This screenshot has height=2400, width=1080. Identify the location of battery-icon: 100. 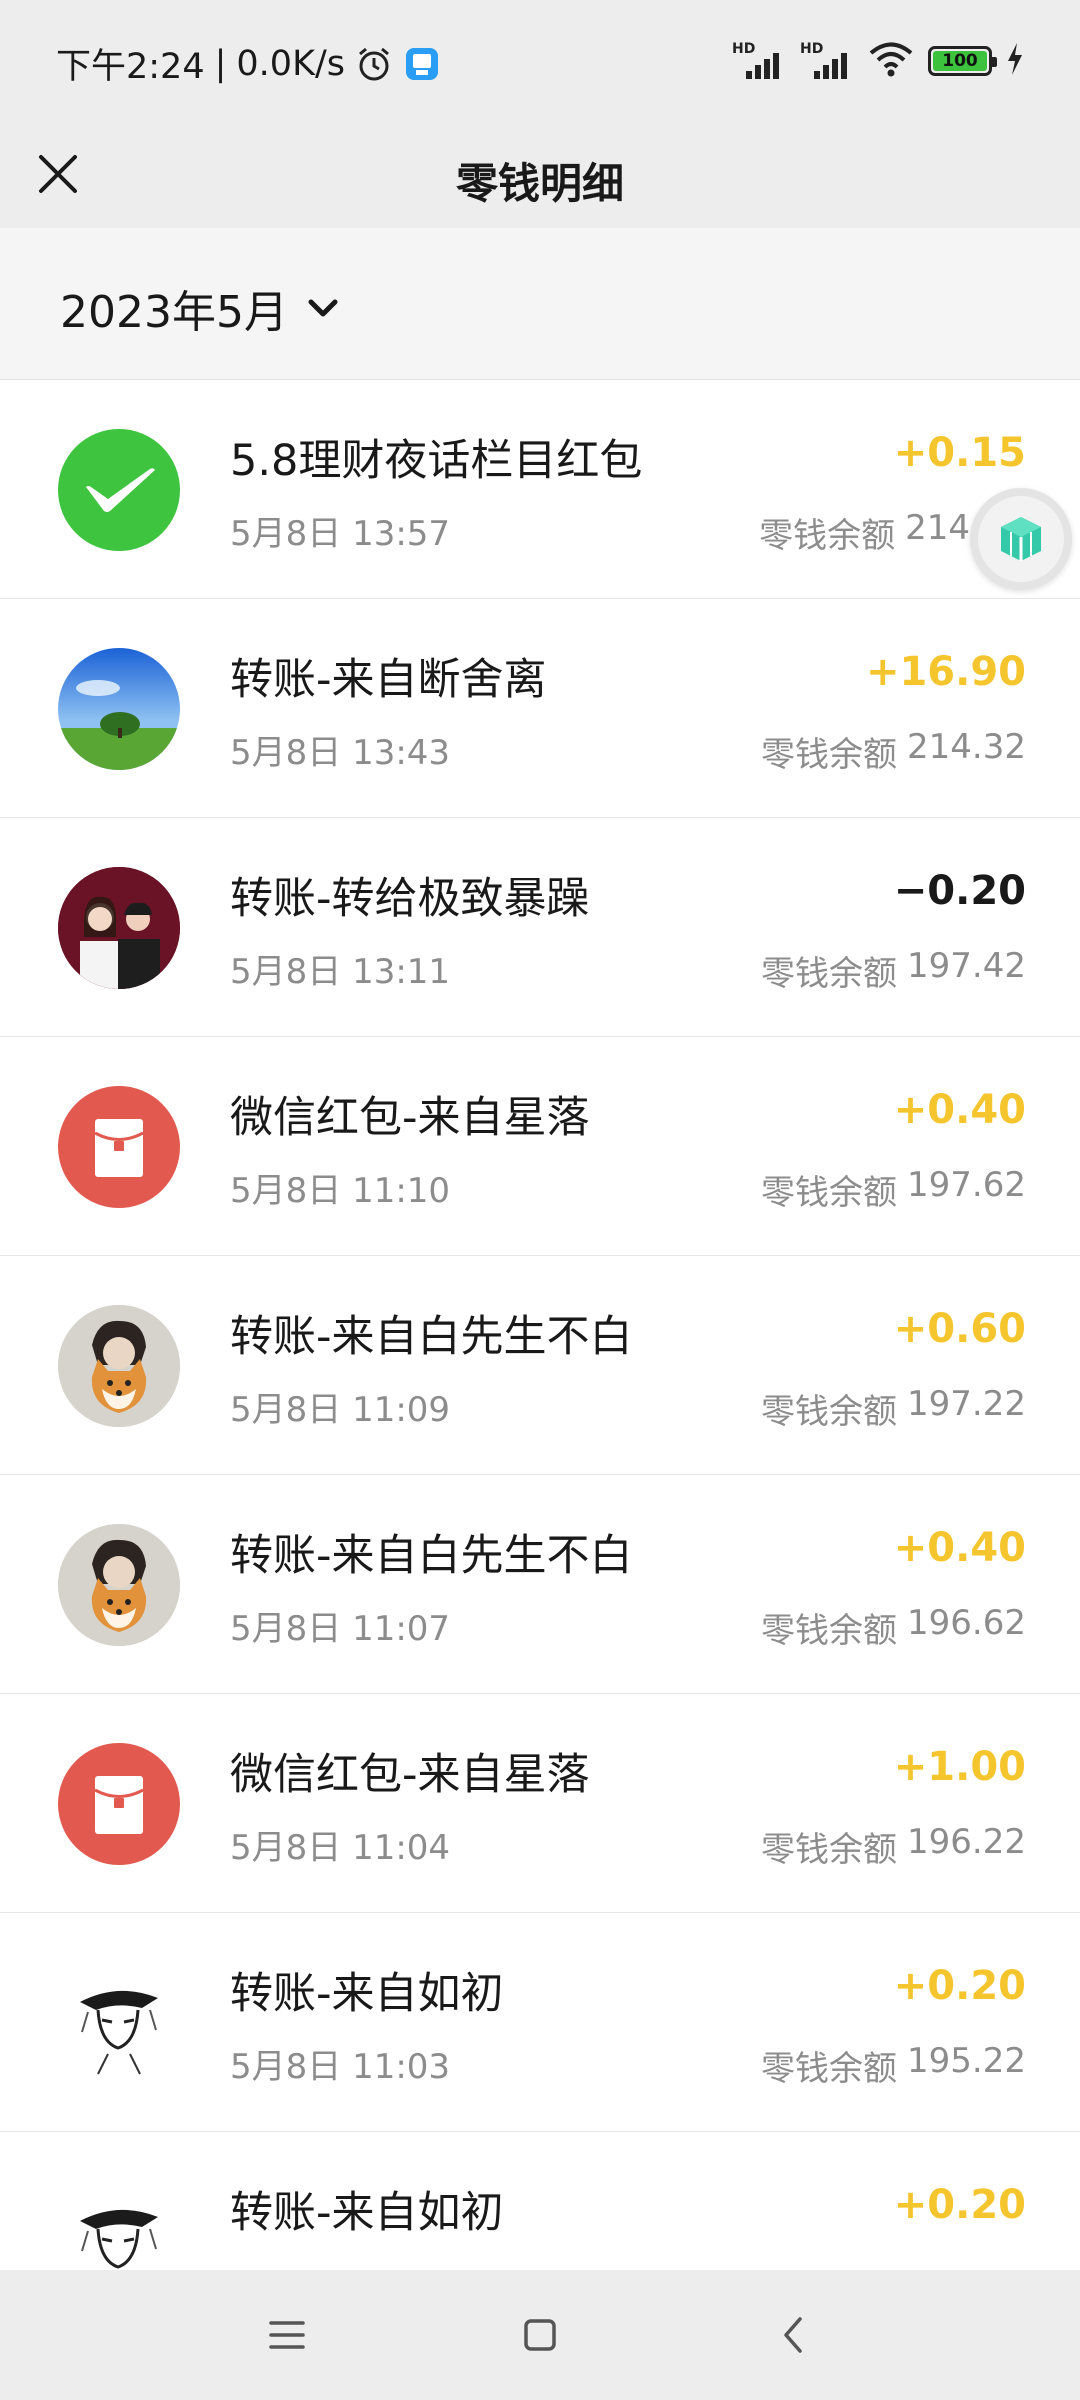
(962, 61).